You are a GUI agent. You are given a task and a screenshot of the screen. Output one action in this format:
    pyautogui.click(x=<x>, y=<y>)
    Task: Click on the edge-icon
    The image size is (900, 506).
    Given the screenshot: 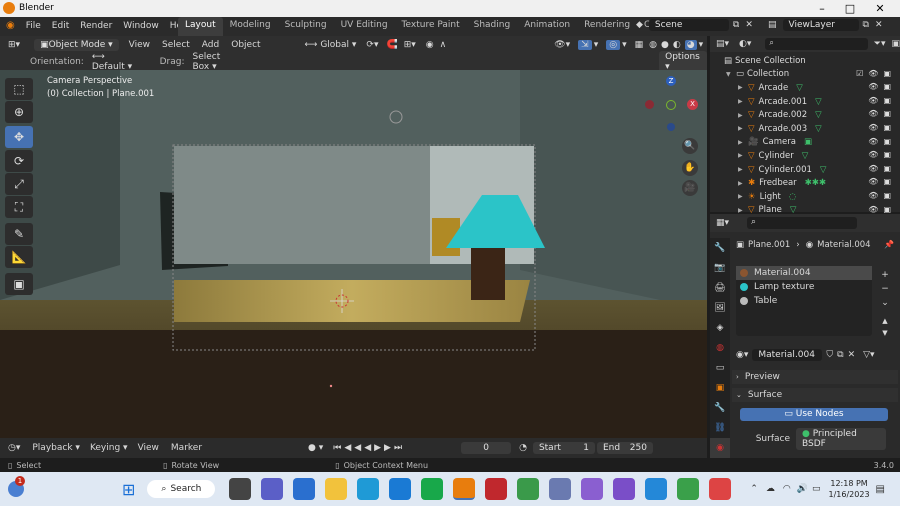 What is the action you would take?
    pyautogui.click(x=368, y=489)
    